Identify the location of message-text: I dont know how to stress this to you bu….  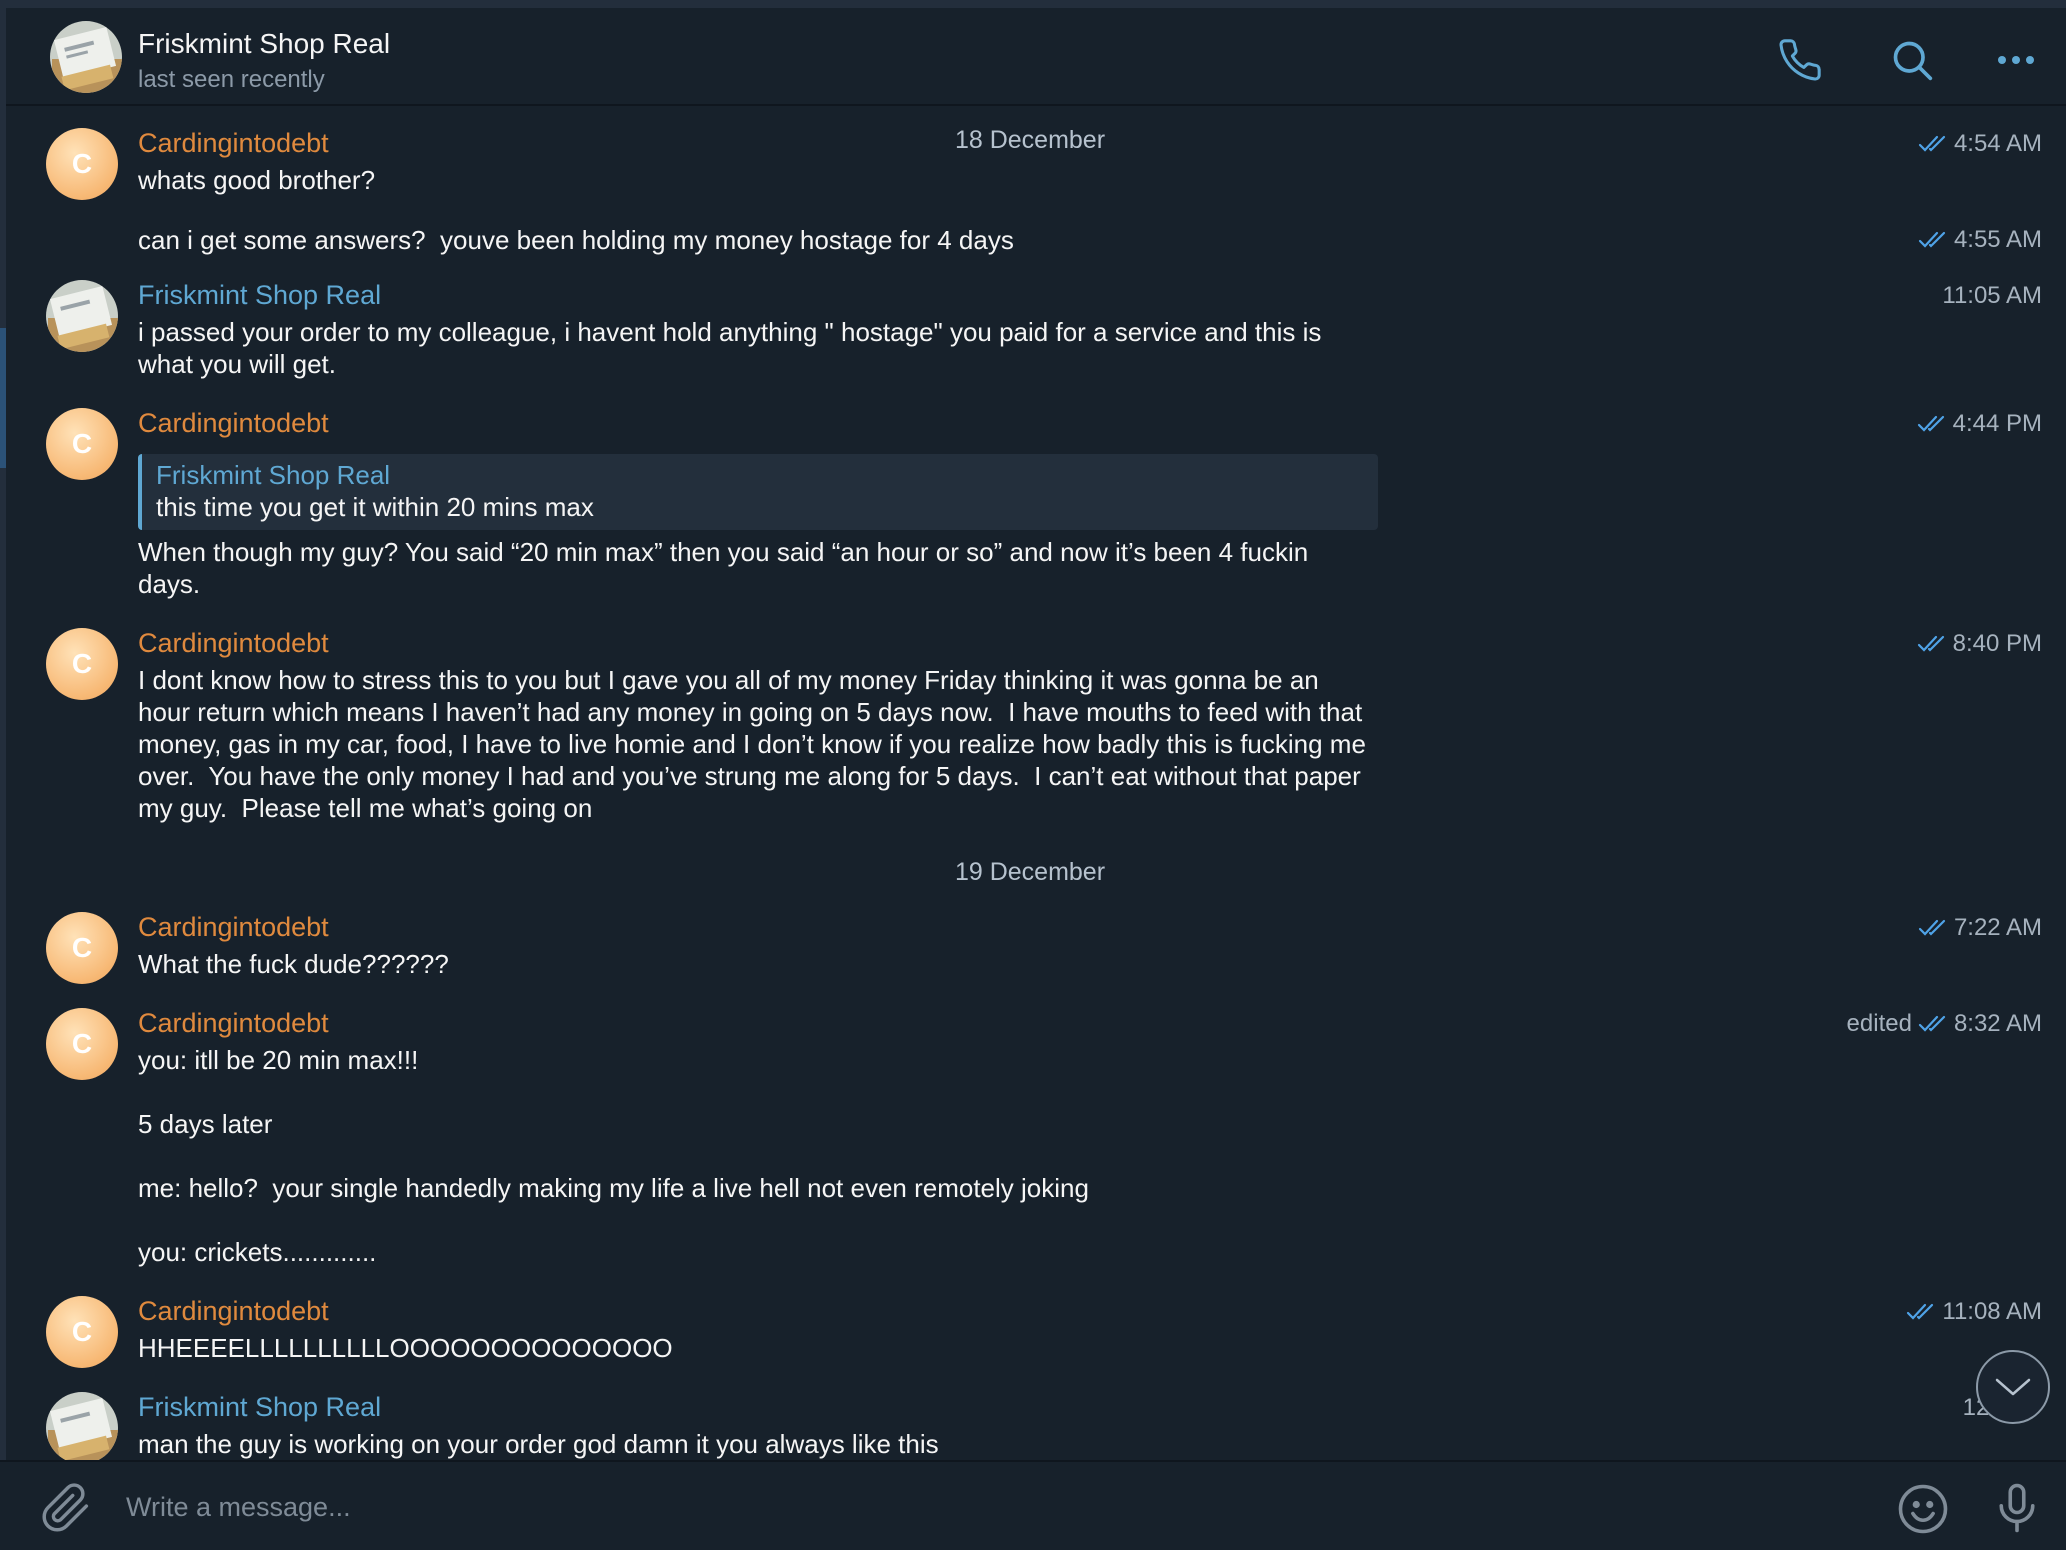
(752, 744).